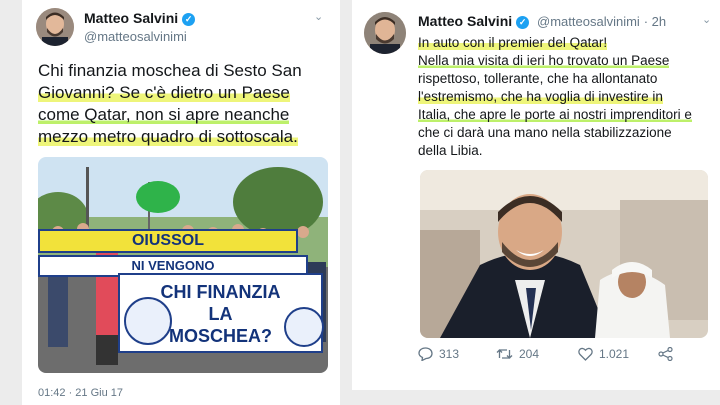  I want to click on tweet-line: Giovanni? Se c'è dietro un Paese, so click(164, 92).